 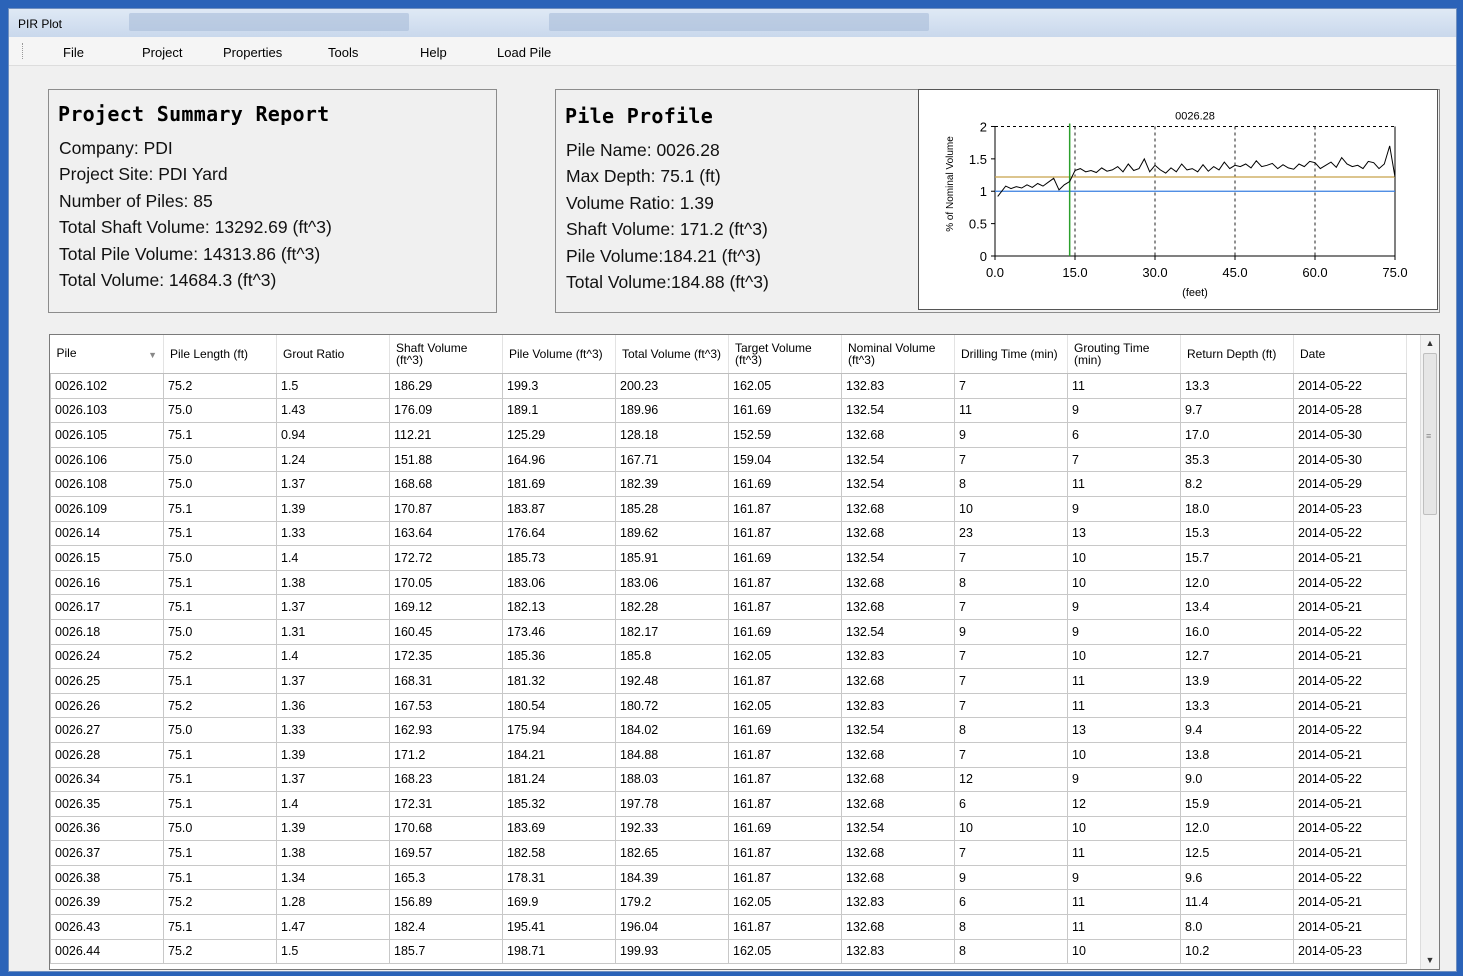 I want to click on table-cell: 125.29, so click(x=559, y=435).